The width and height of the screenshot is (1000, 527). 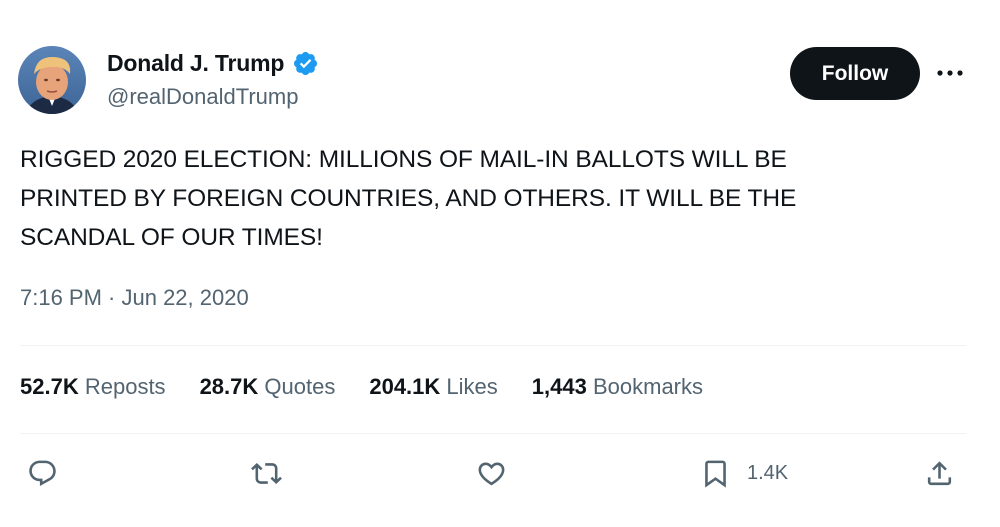 I want to click on repost-icon, so click(x=266, y=473).